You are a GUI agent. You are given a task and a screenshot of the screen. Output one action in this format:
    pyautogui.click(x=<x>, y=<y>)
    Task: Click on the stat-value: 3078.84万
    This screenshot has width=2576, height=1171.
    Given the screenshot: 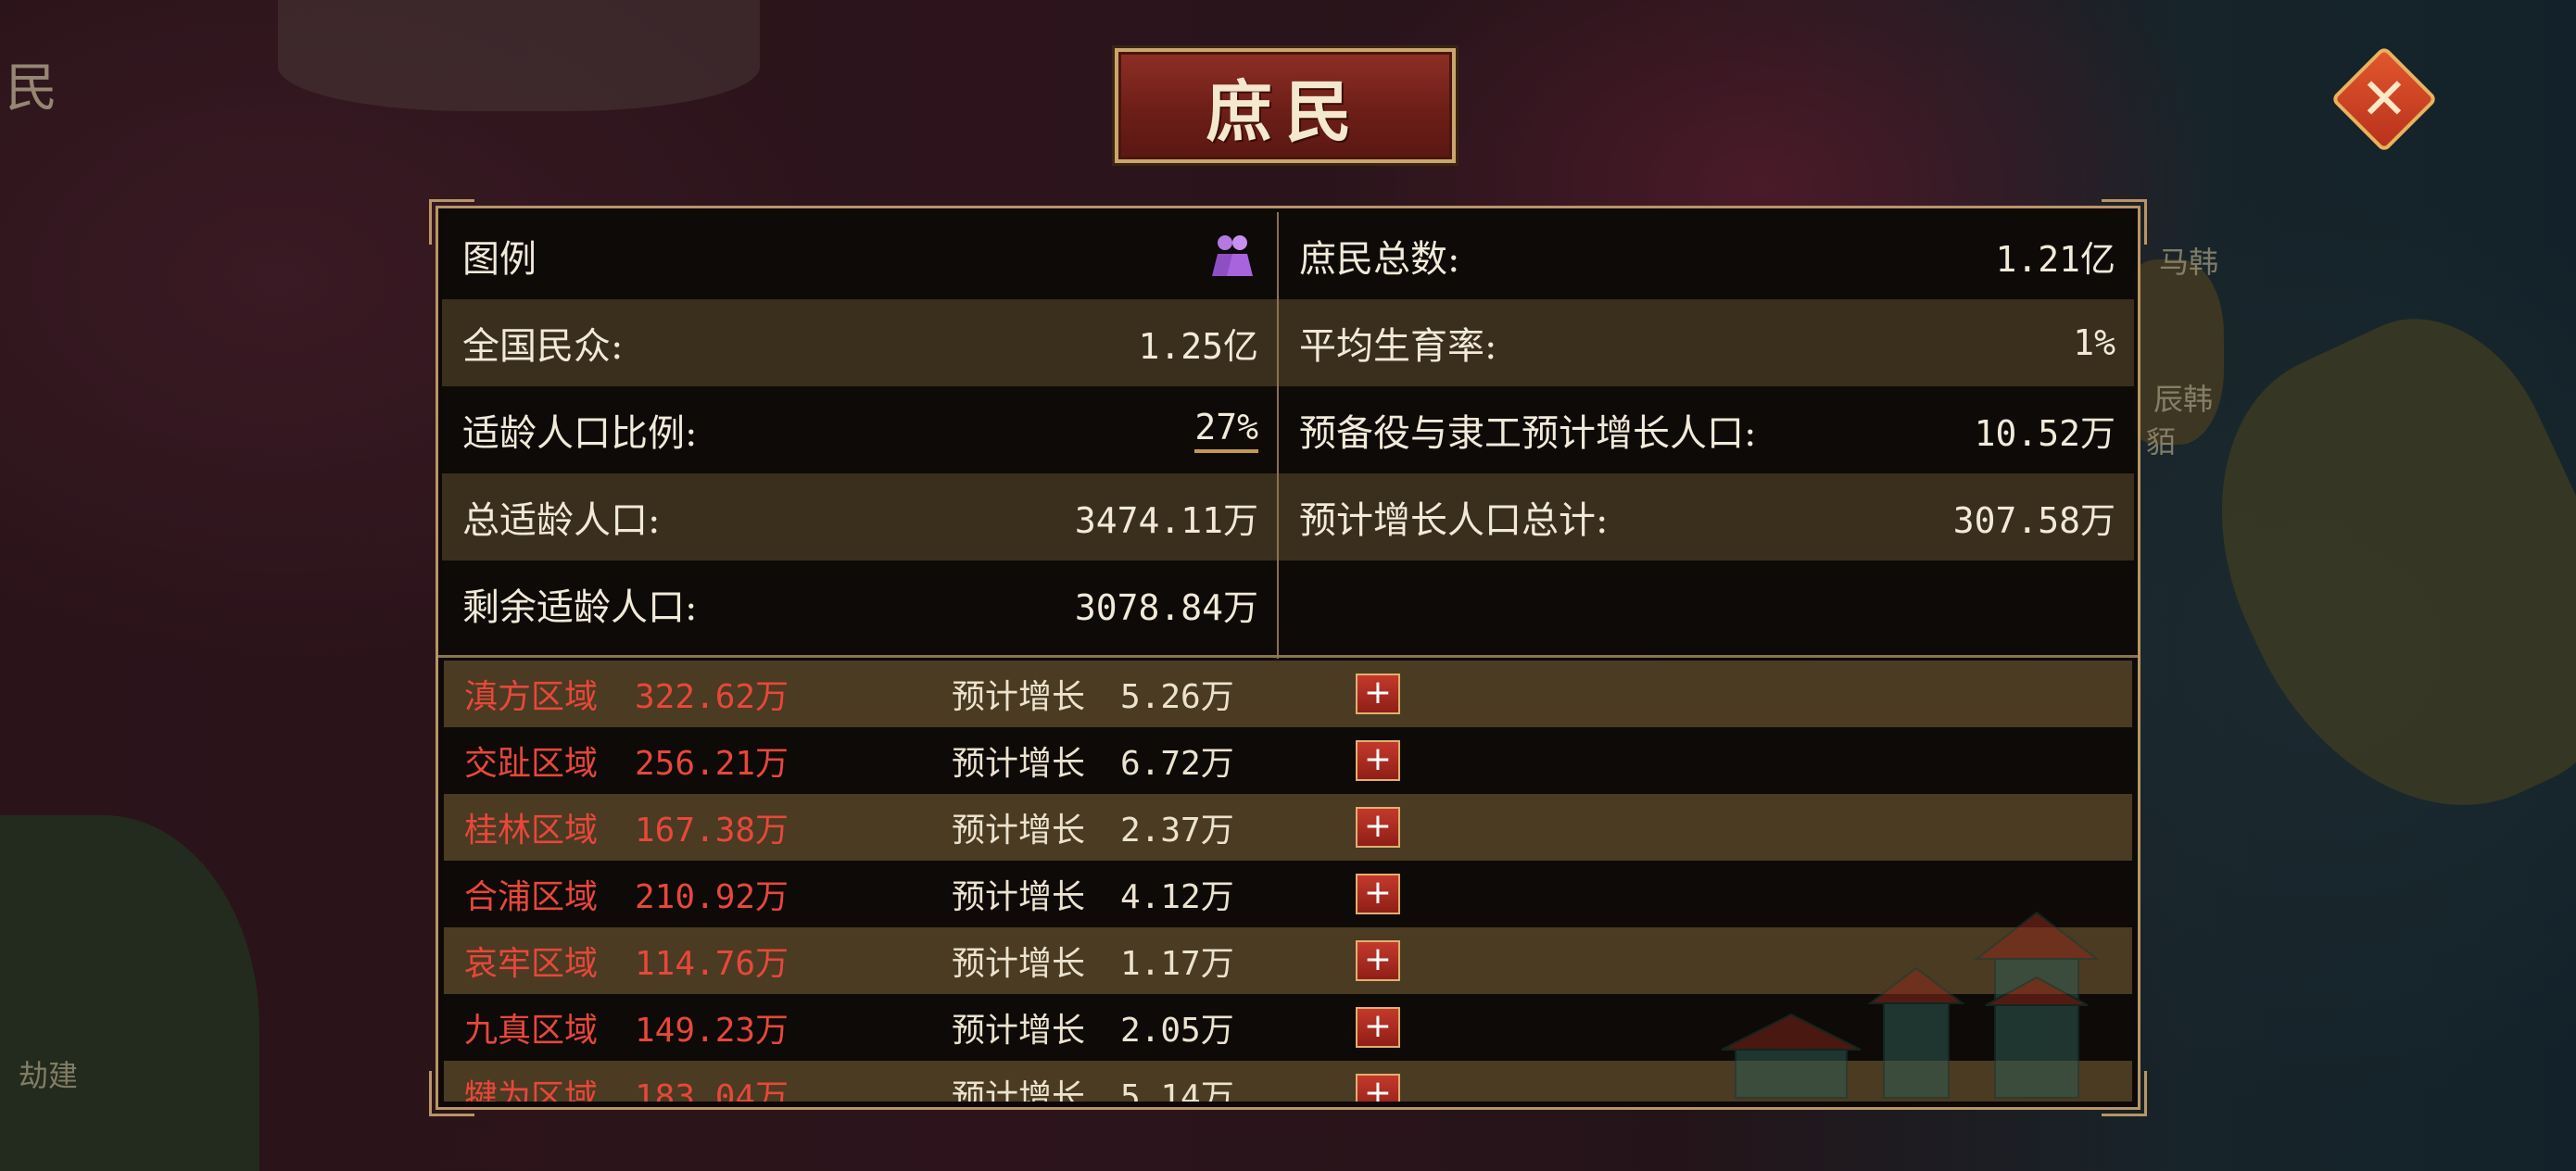 What is the action you would take?
    pyautogui.click(x=1166, y=607)
    